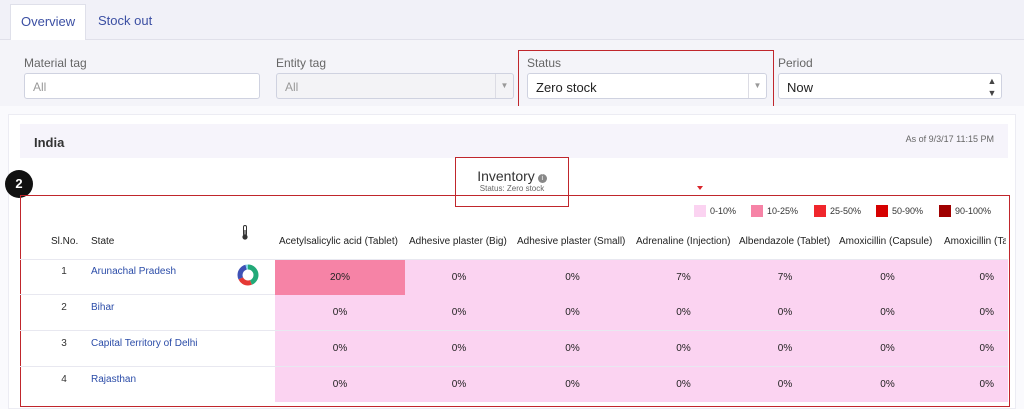 Image resolution: width=1024 pixels, height=409 pixels. What do you see at coordinates (64, 271) in the screenshot?
I see `row-number: 1` at bounding box center [64, 271].